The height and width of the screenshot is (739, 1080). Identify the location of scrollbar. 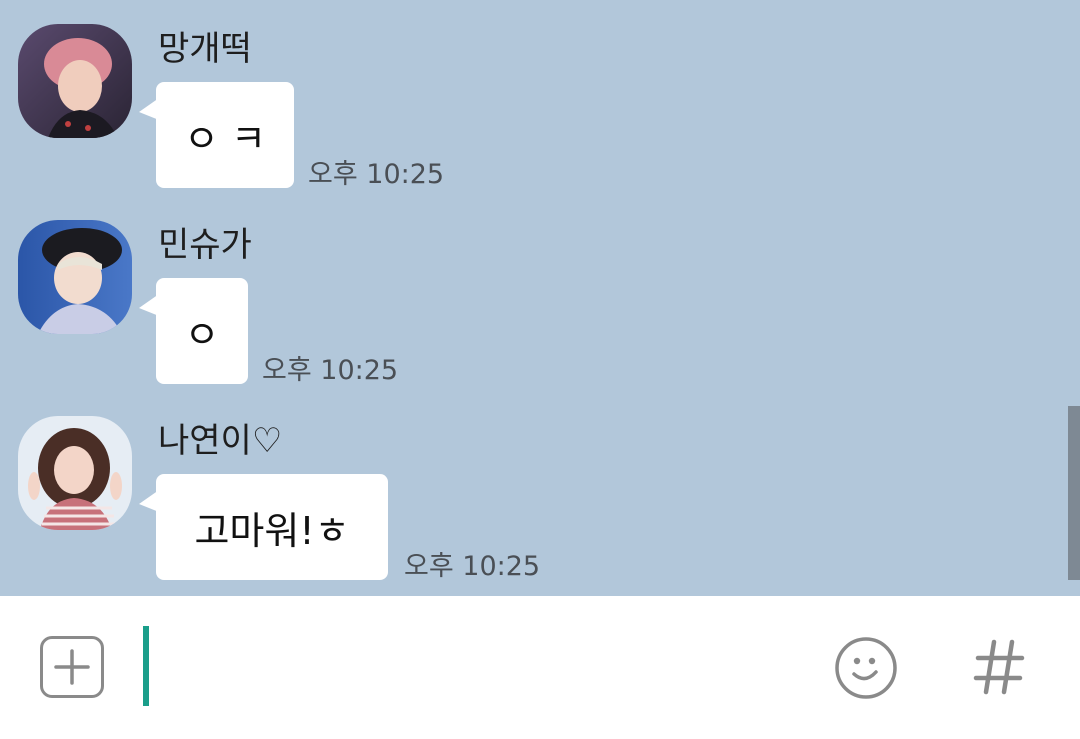
(1074, 493).